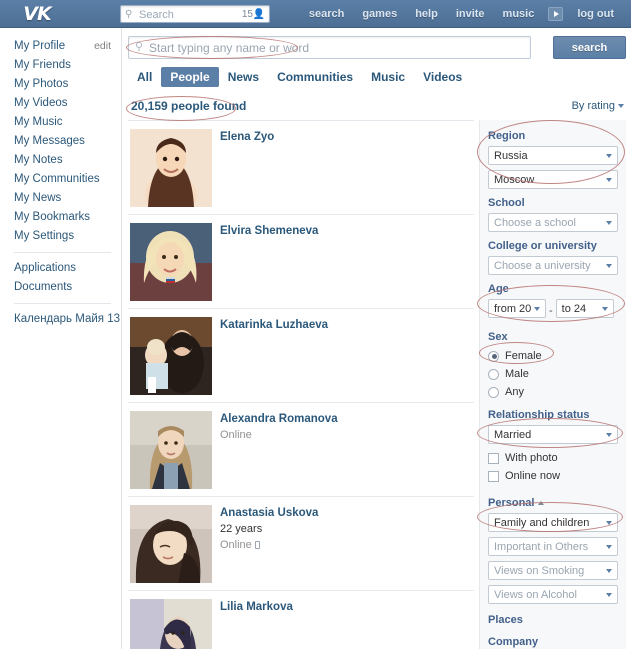  What do you see at coordinates (236, 545) in the screenshot?
I see `result-online-label: Online` at bounding box center [236, 545].